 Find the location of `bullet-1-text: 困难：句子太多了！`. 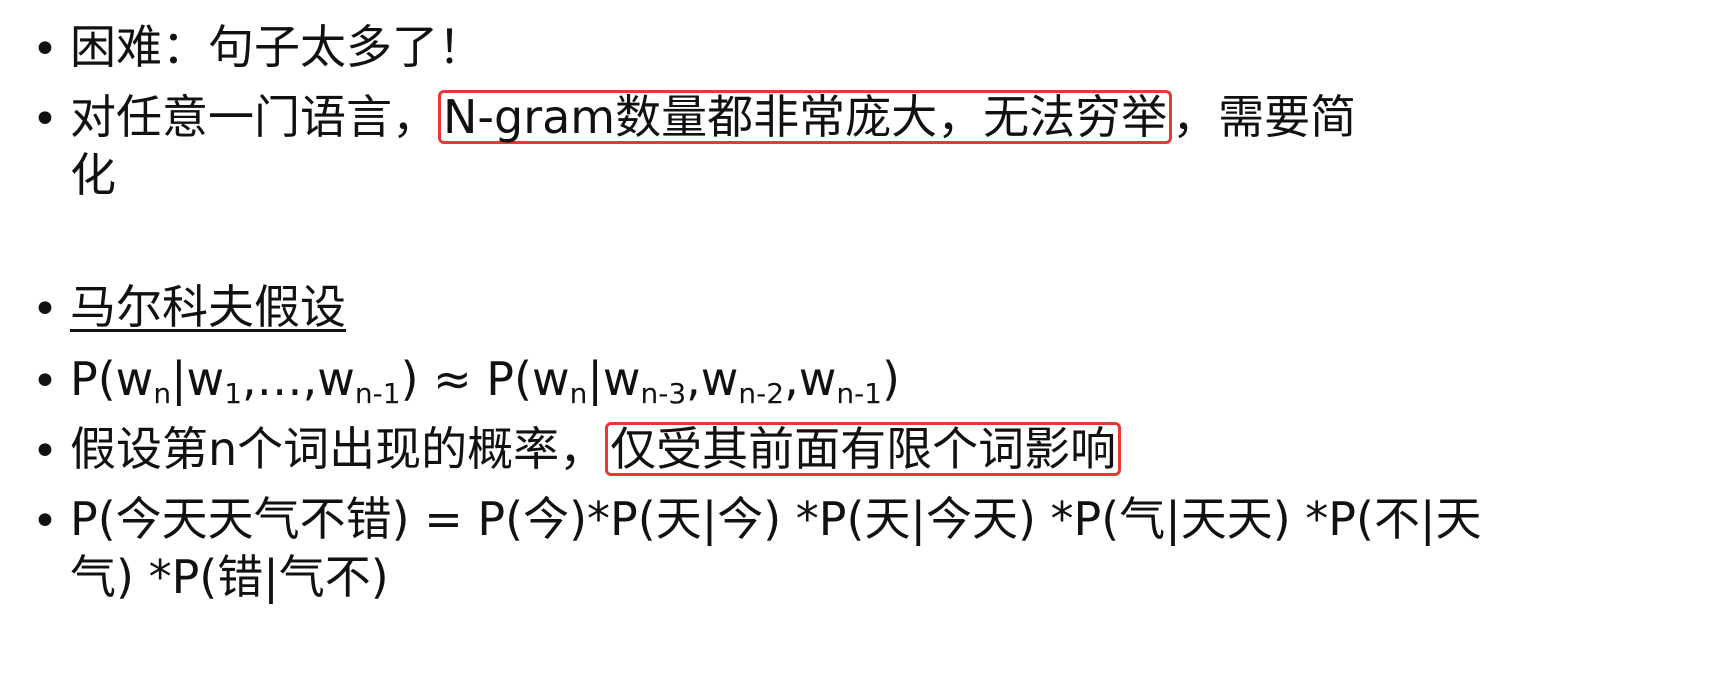

bullet-1-text: 困难：句子太多了！ is located at coordinates (277, 47).